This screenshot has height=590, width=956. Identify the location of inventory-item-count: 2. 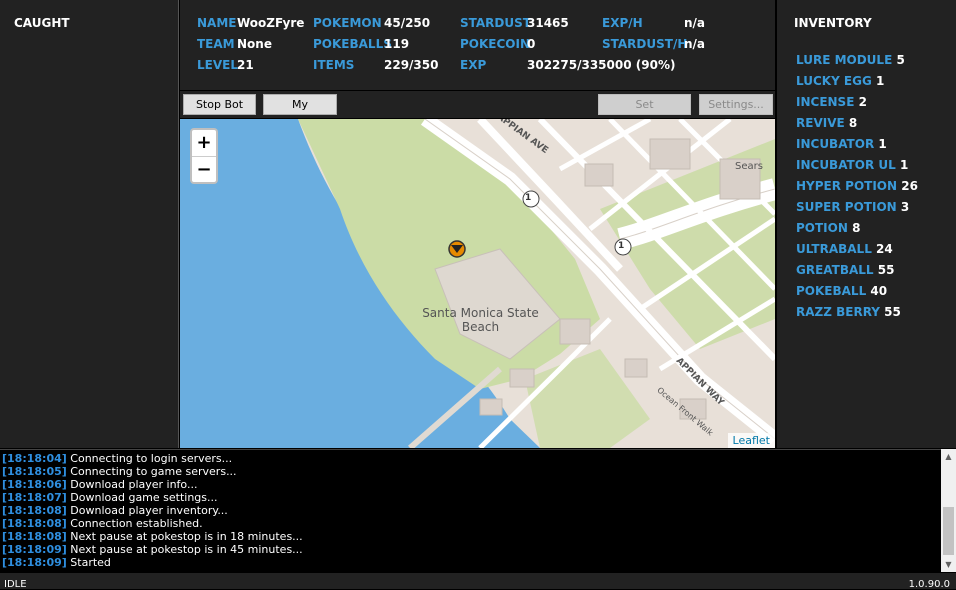
(862, 102).